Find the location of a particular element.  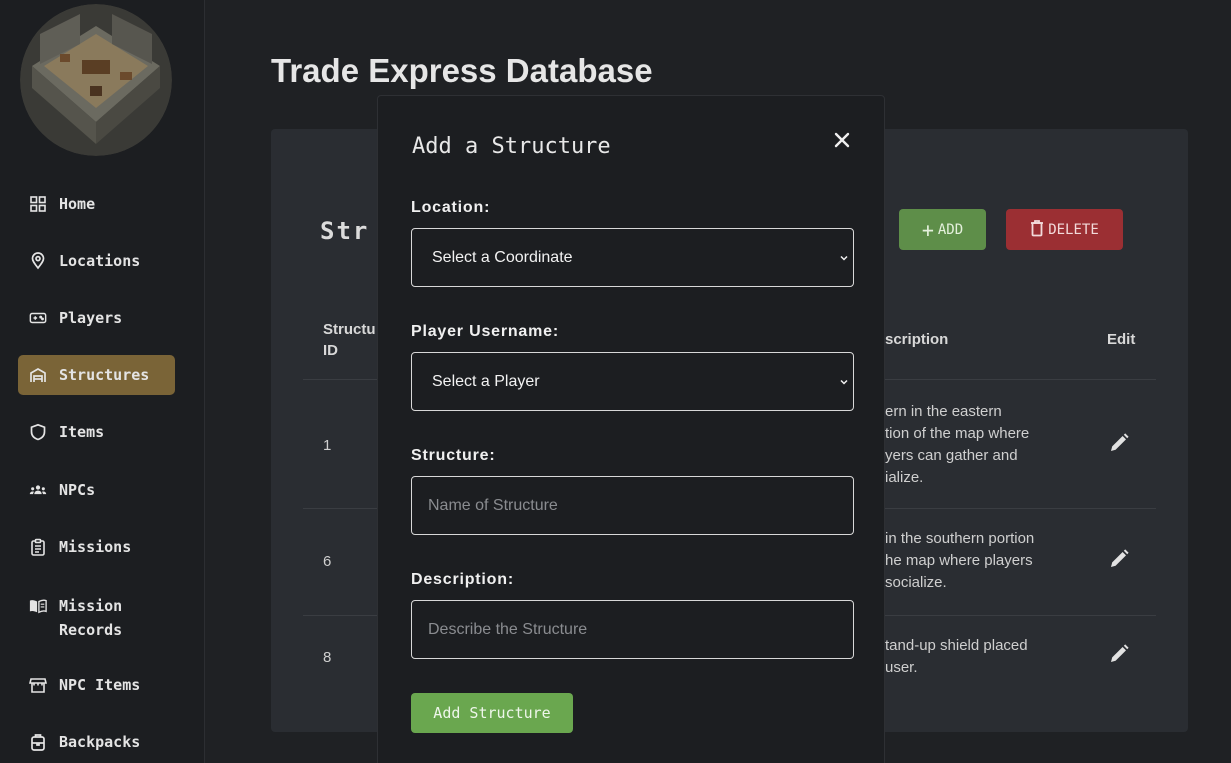

sidebar-item-label: Missions is located at coordinates (95, 547).